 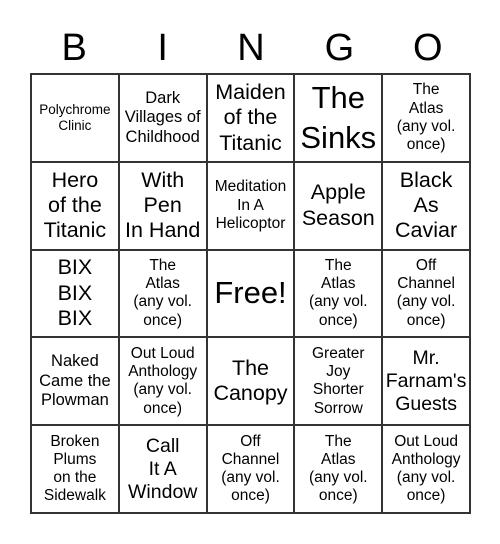 I want to click on bingo-cell: Maiden of the Titanic, so click(x=250, y=118).